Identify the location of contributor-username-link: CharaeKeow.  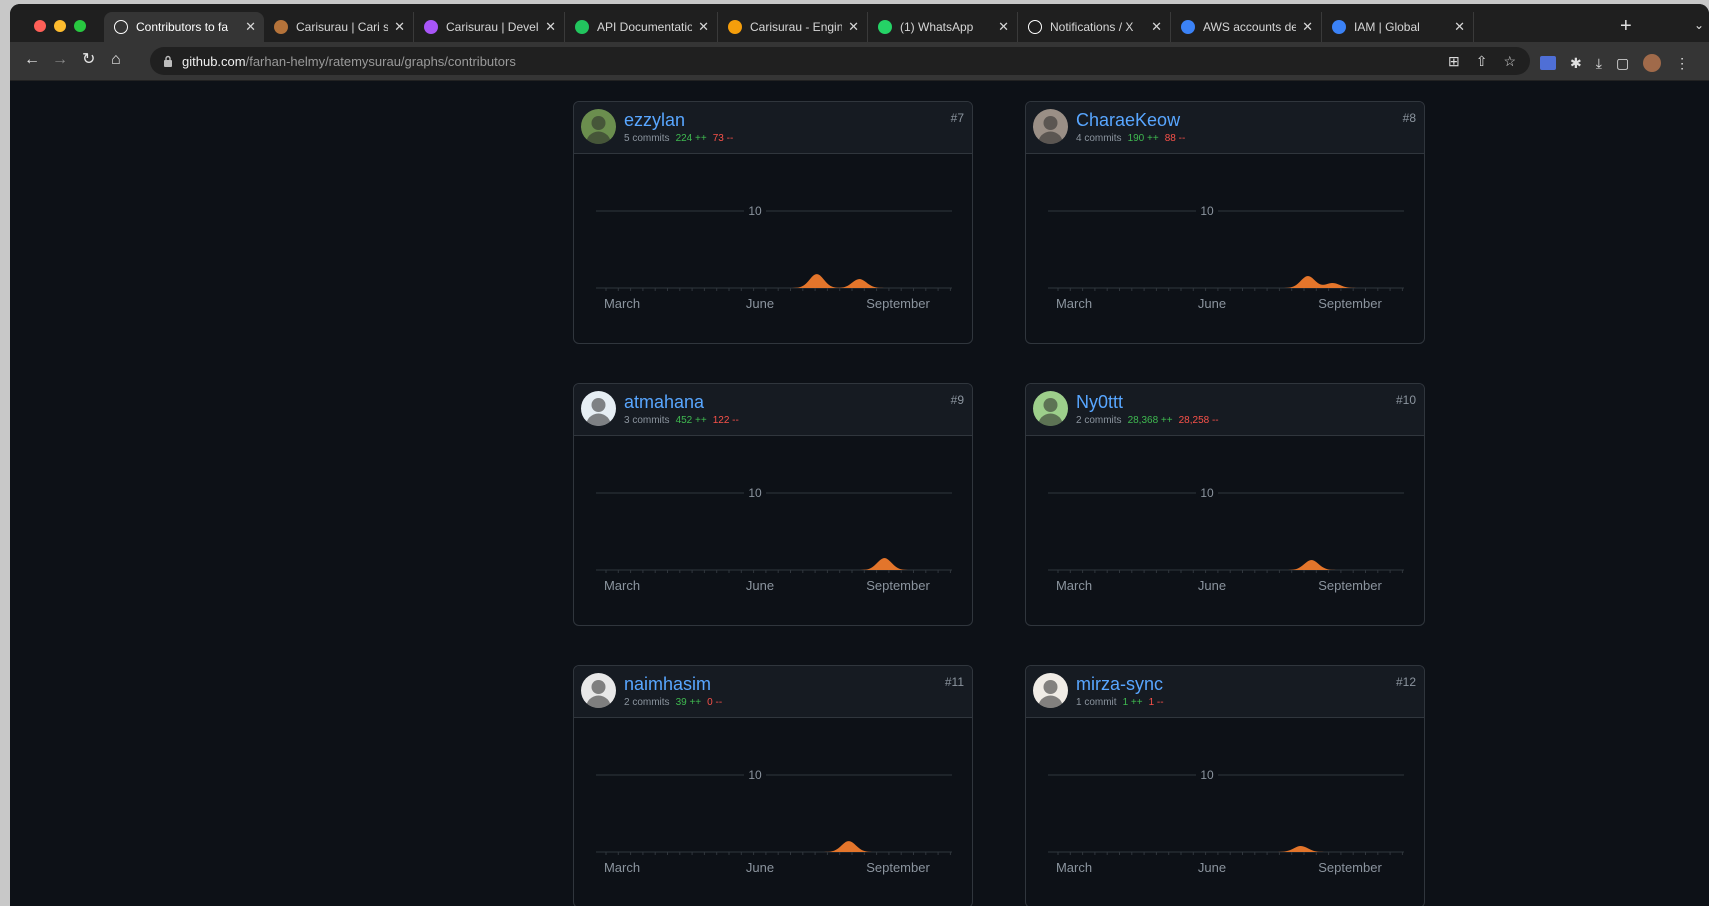
(1128, 120).